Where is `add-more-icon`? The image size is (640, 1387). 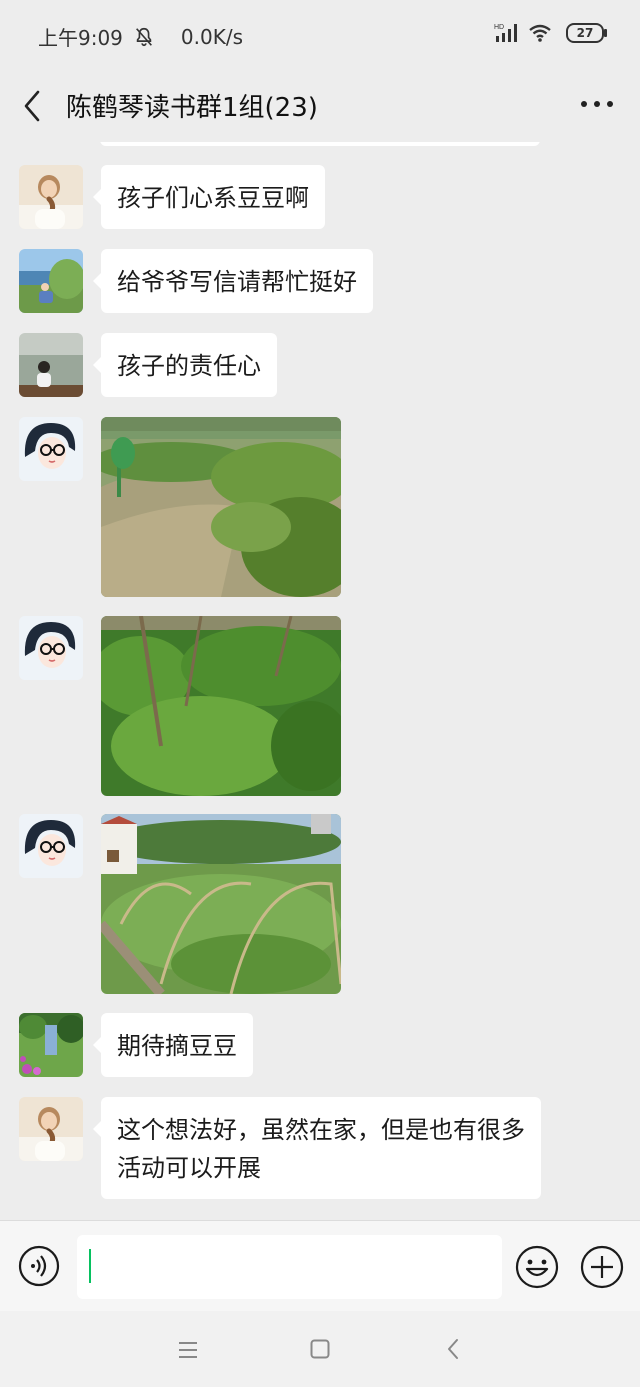 add-more-icon is located at coordinates (602, 1267).